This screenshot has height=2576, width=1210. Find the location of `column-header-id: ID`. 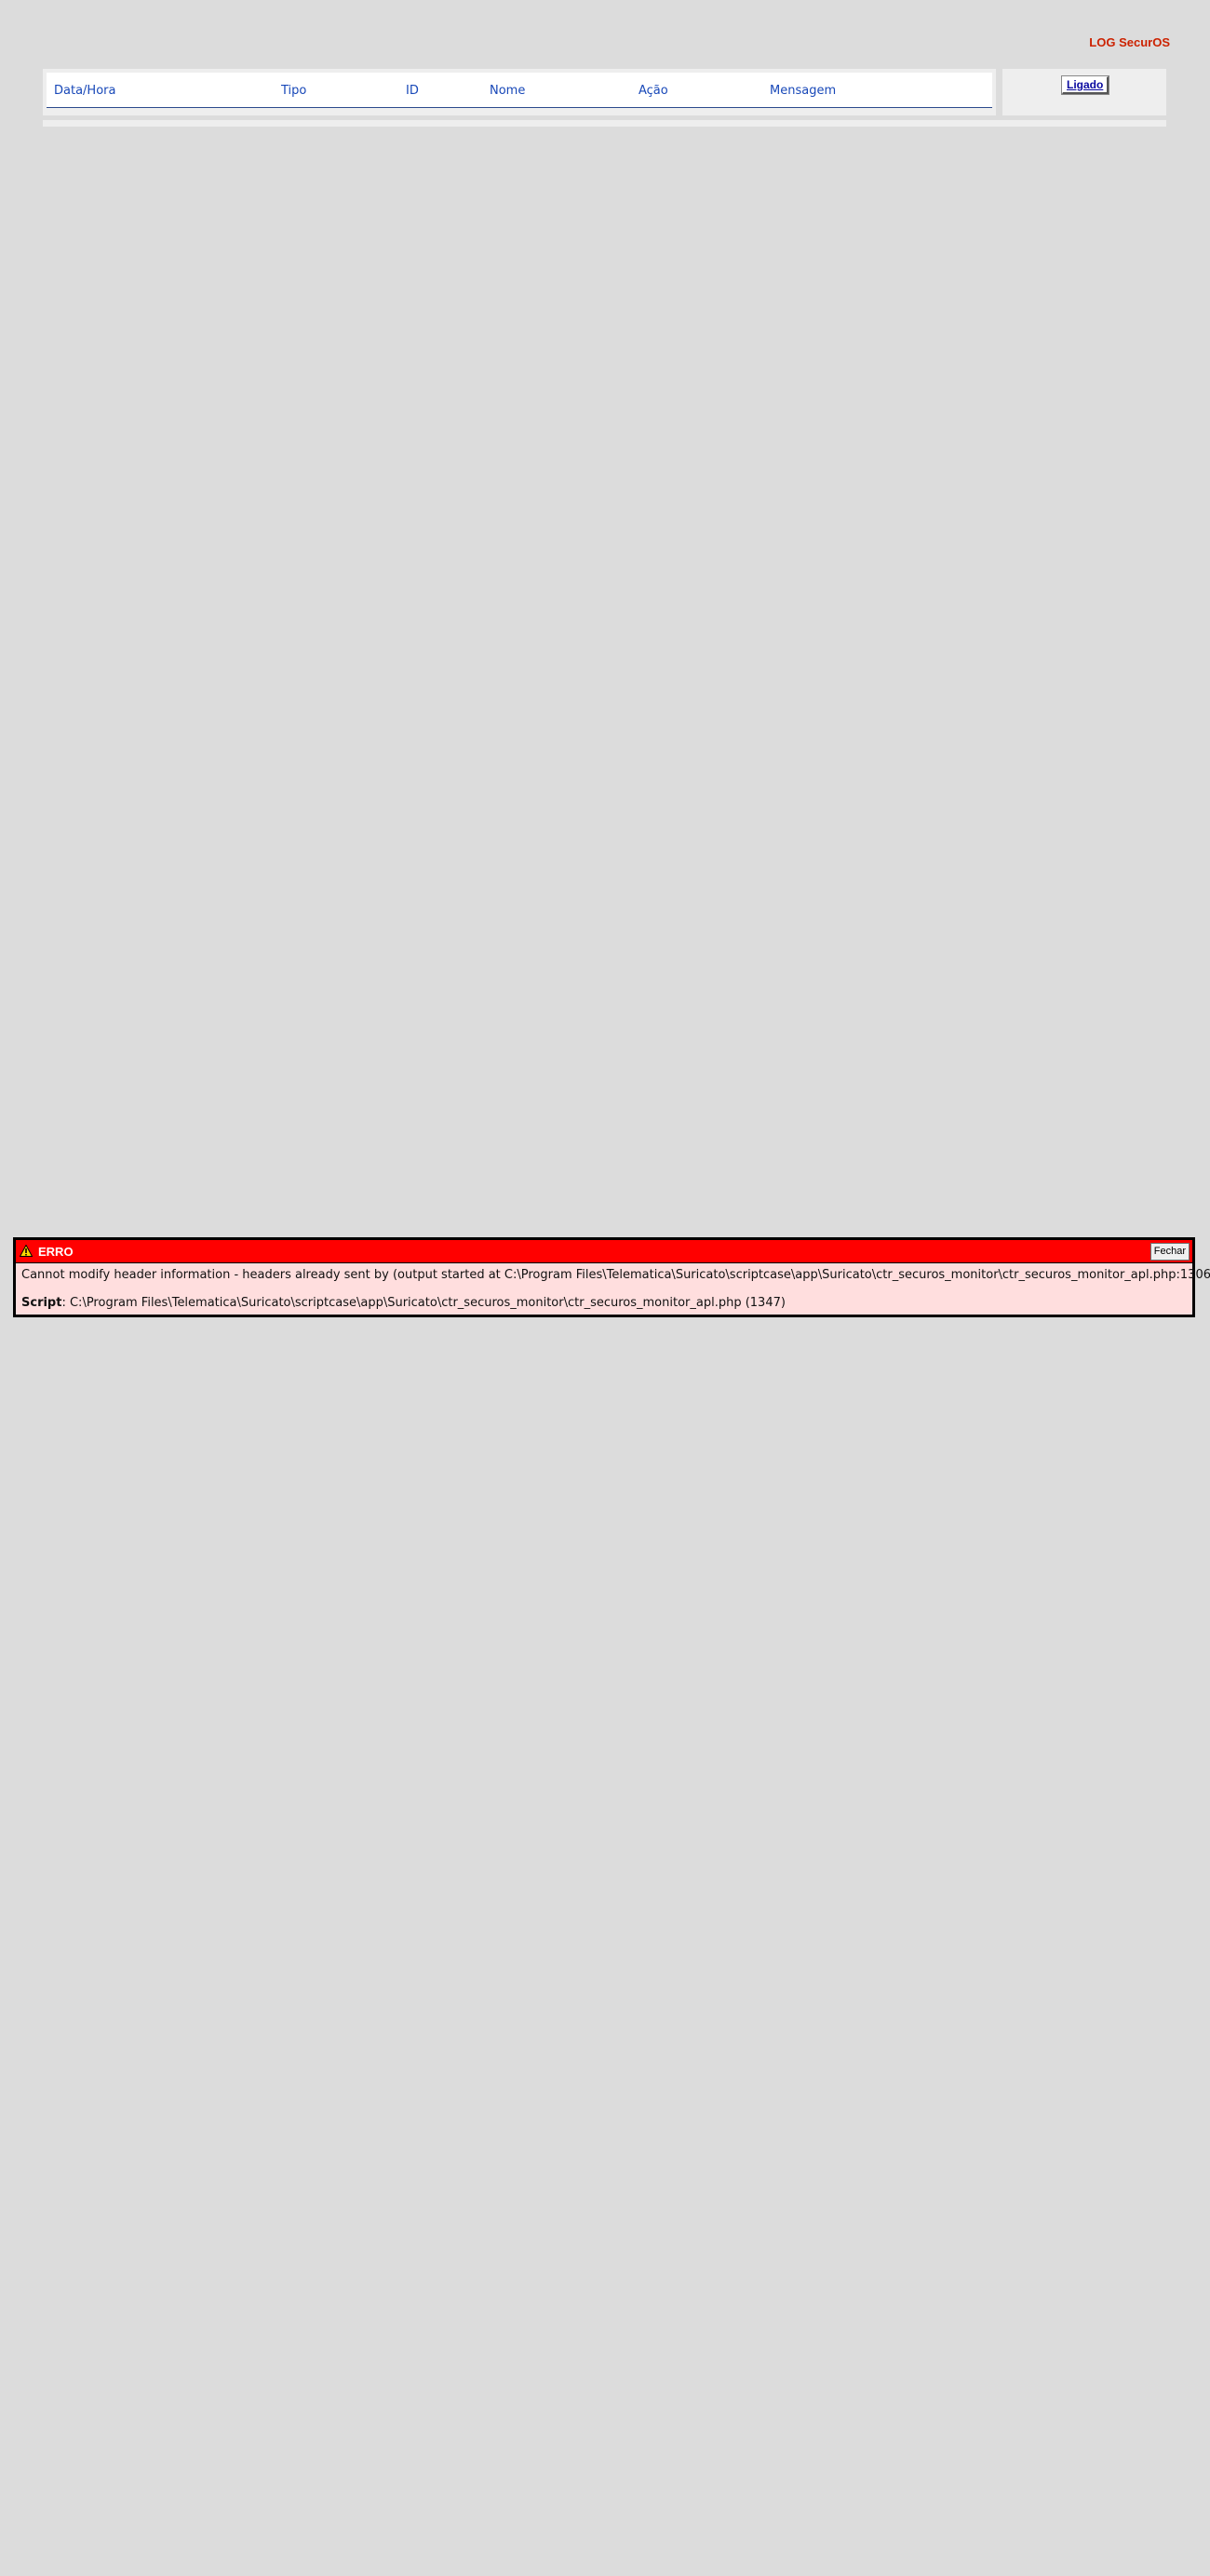

column-header-id: ID is located at coordinates (412, 91).